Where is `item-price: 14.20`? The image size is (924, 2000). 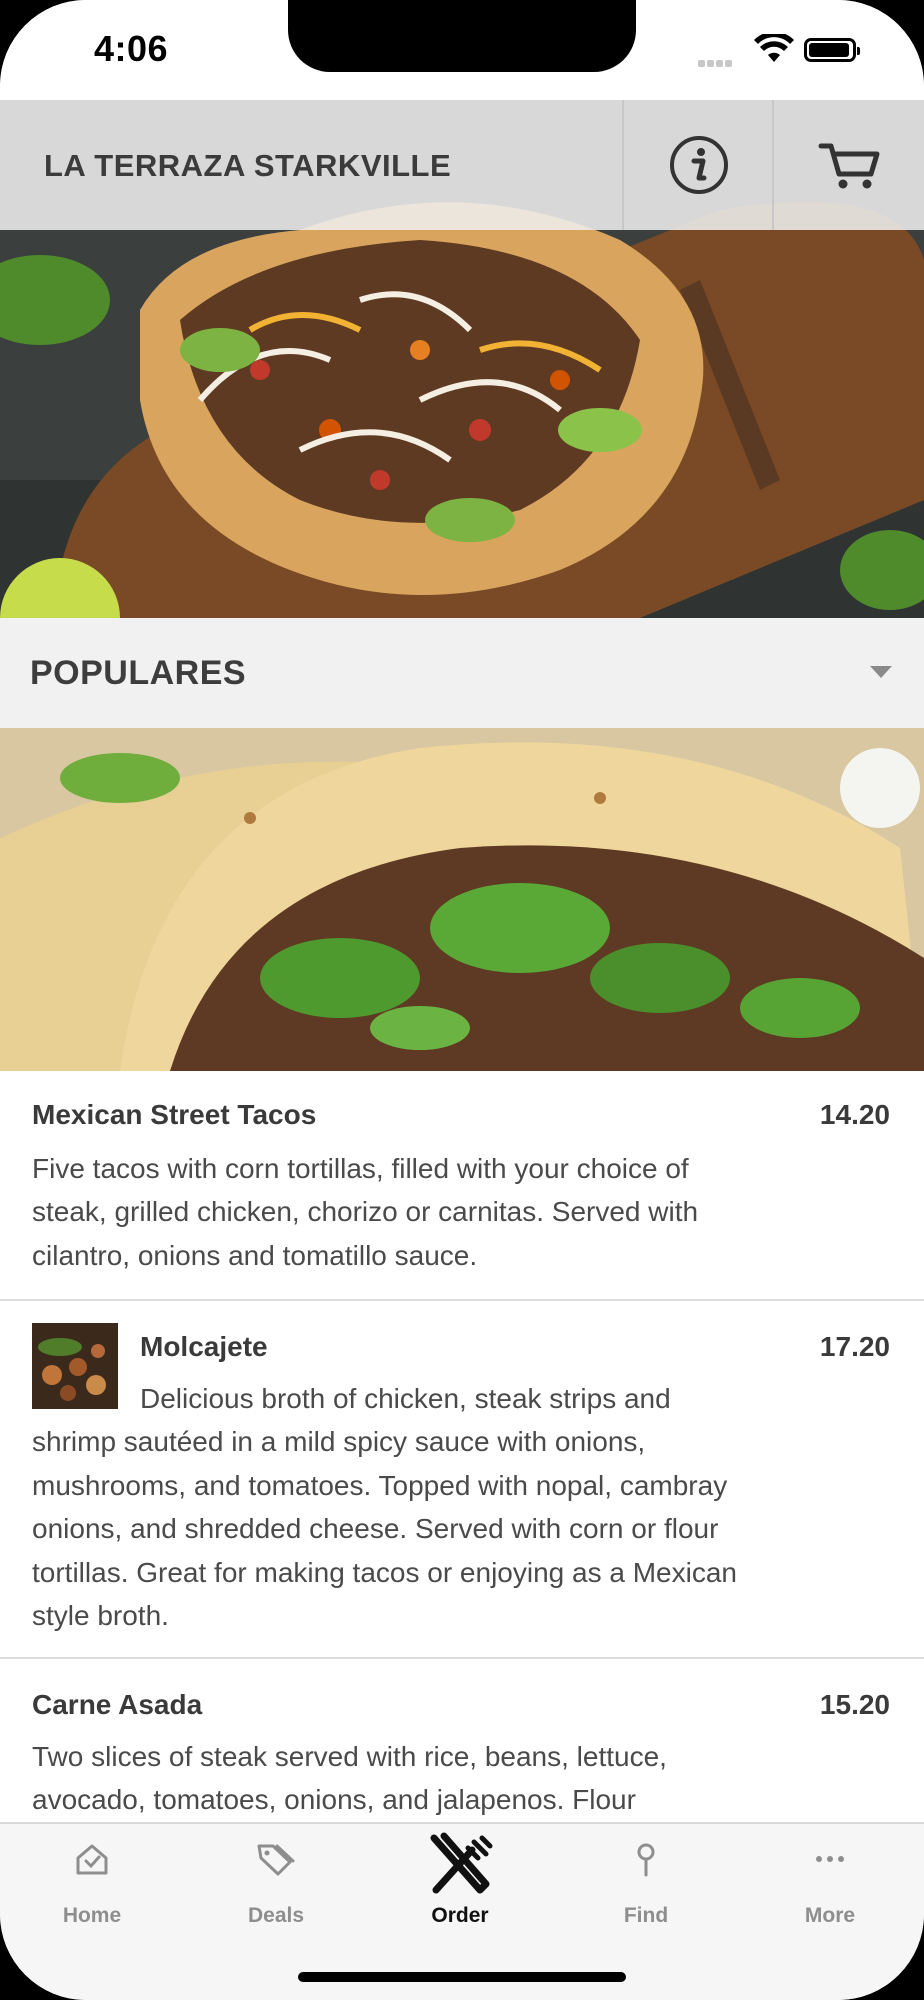 item-price: 14.20 is located at coordinates (854, 1114).